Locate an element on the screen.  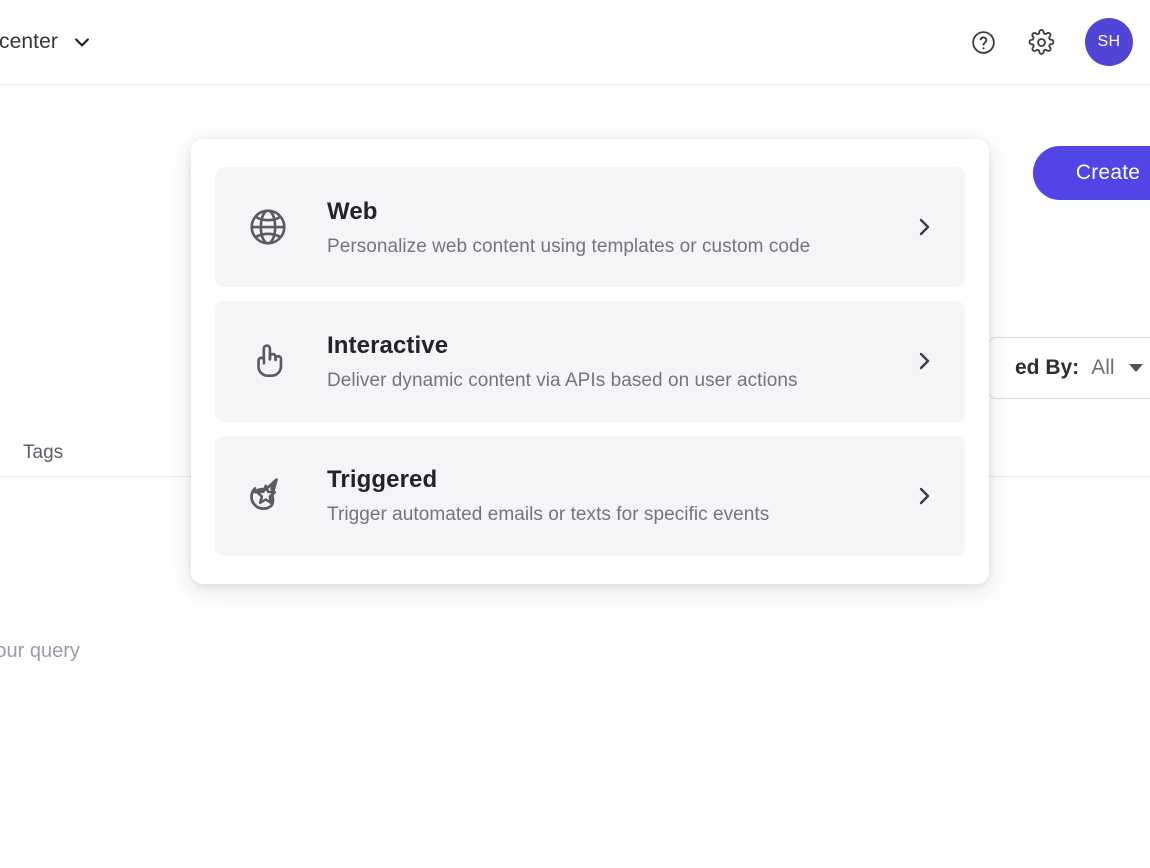
top-bar-actions: SH is located at coordinates (1051, 42).